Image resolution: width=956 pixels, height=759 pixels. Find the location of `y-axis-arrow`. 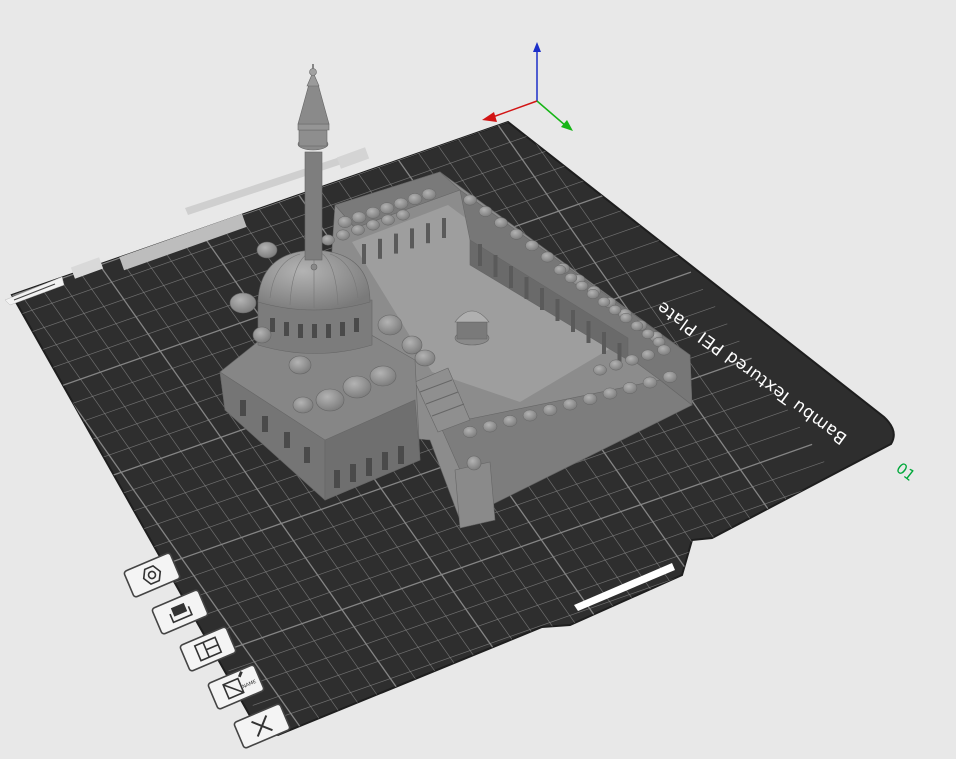

y-axis-arrow is located at coordinates (567, 125).